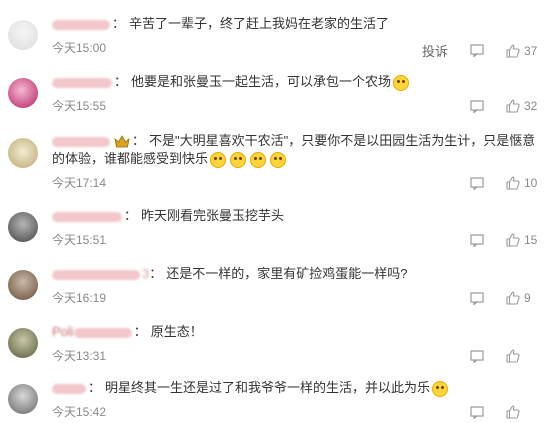 Image resolution: width=550 pixels, height=423 pixels. Describe the element at coordinates (259, 23) in the screenshot. I see `comment-text: 辛苦了一辈子，终了赶上我妈在老家的生活了` at that location.